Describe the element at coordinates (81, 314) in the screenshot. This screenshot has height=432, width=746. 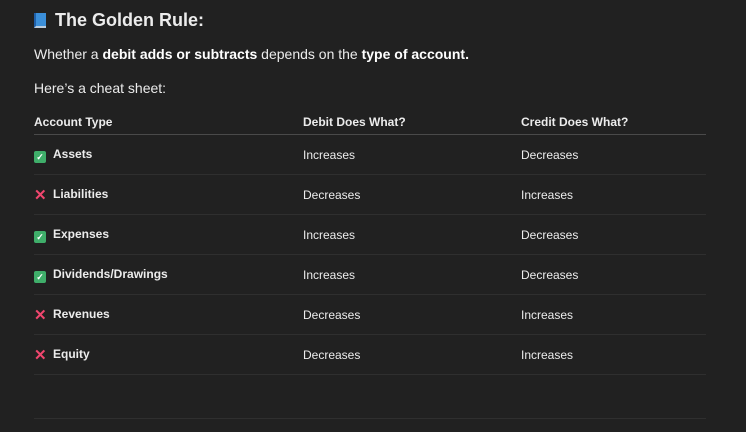
I see `account-name: Revenues` at that location.